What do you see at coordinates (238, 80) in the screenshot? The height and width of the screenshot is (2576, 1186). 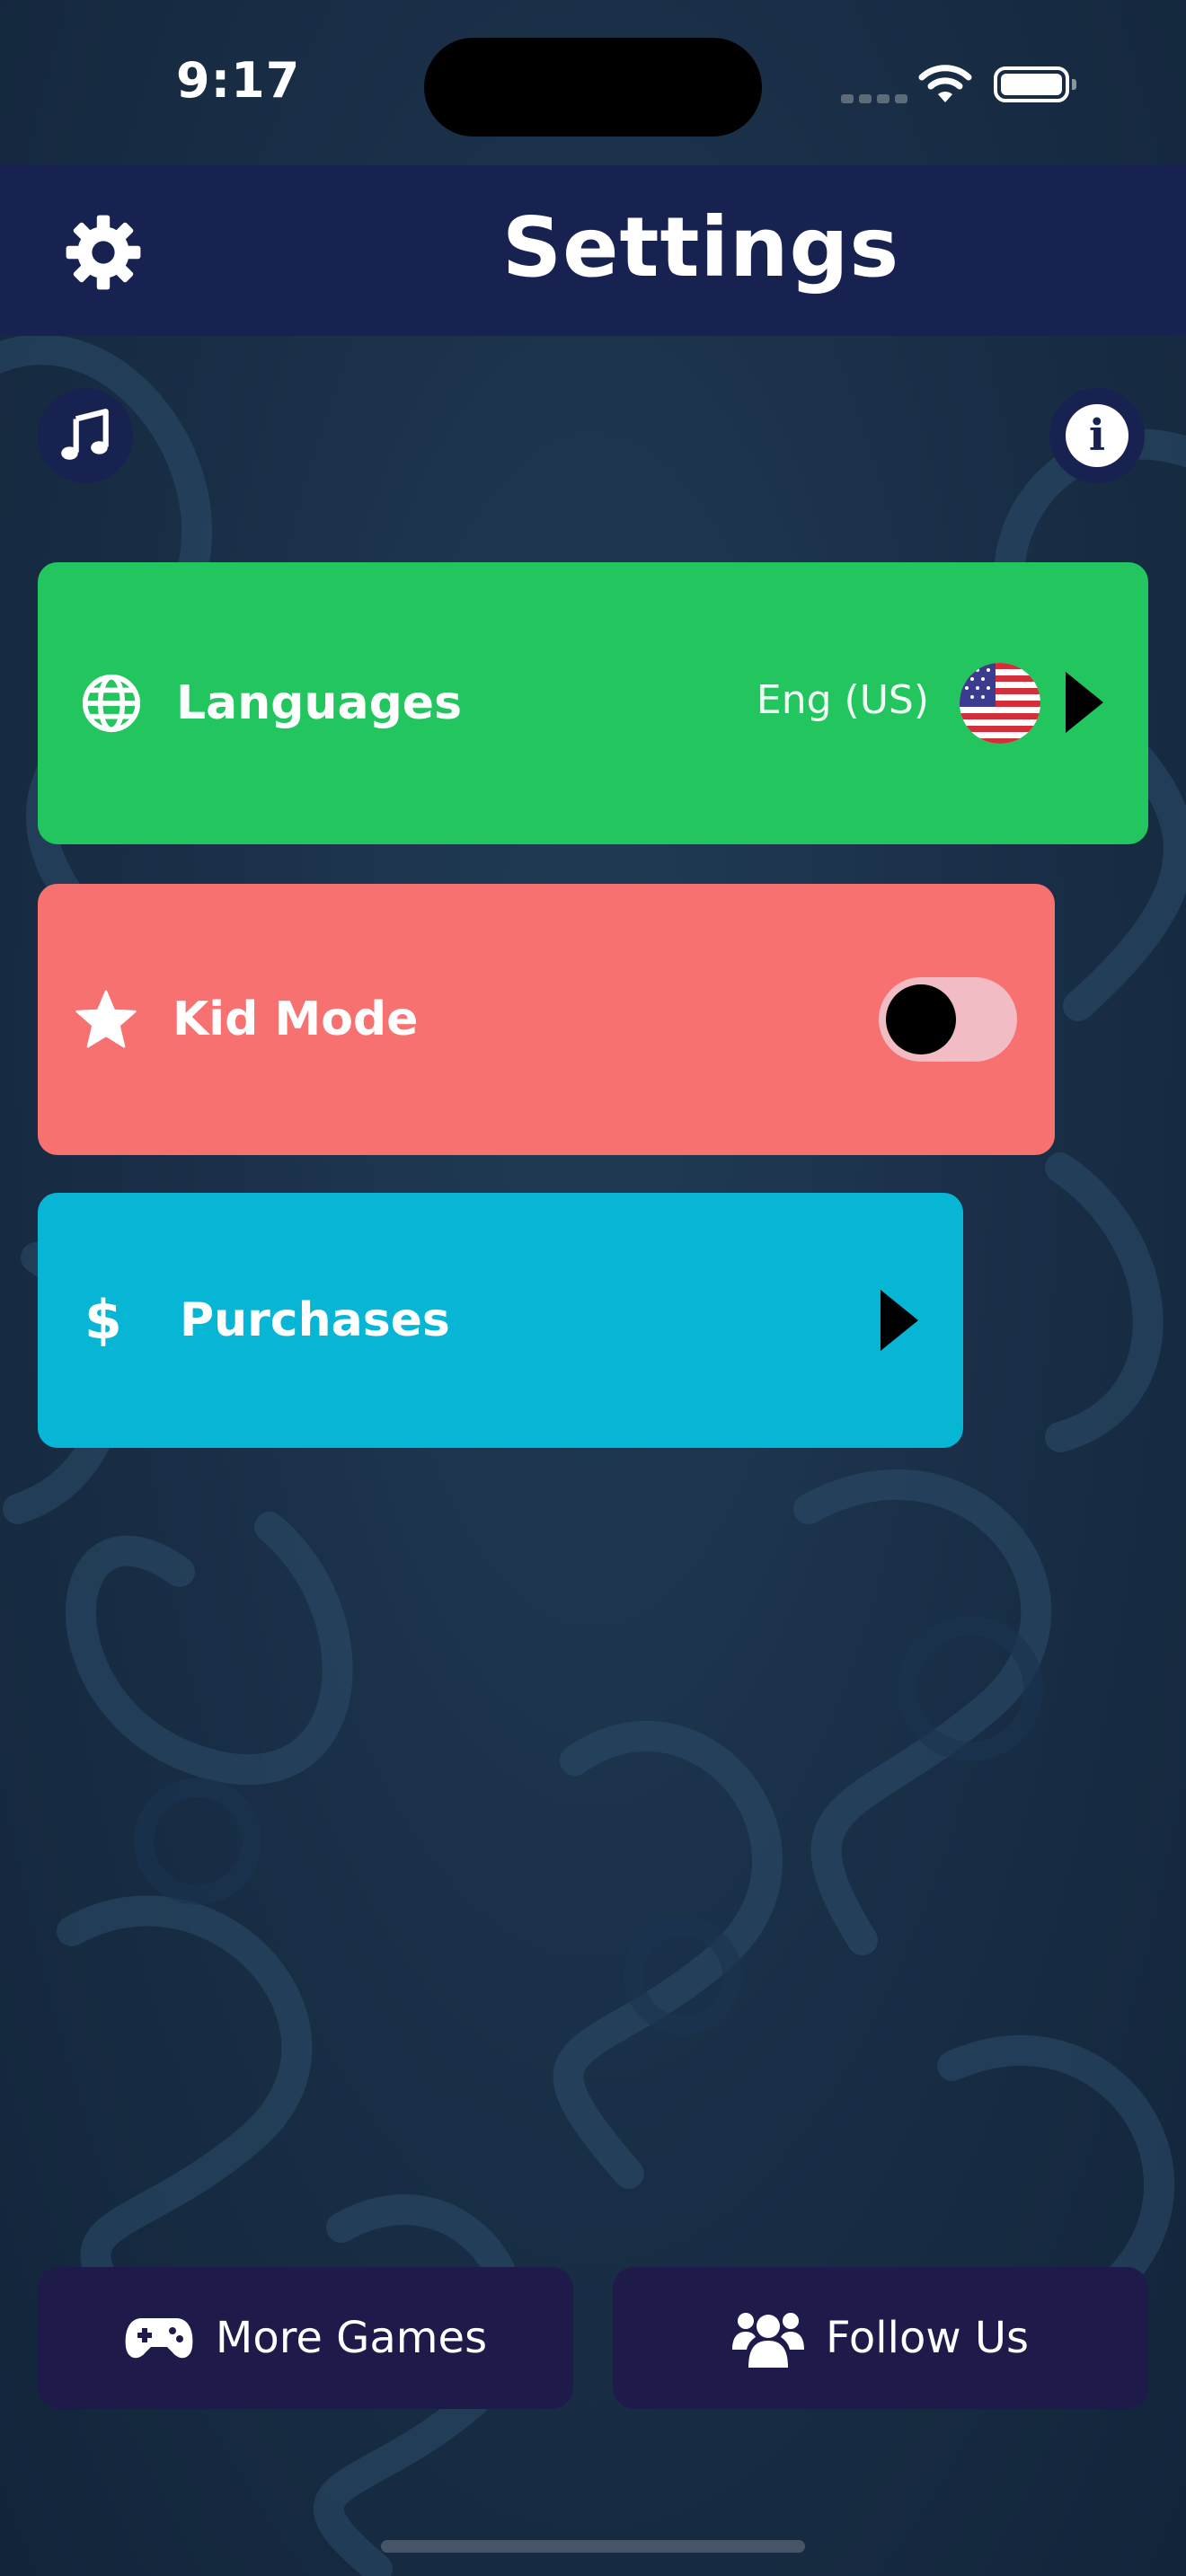 I see `status-time: 9:17` at bounding box center [238, 80].